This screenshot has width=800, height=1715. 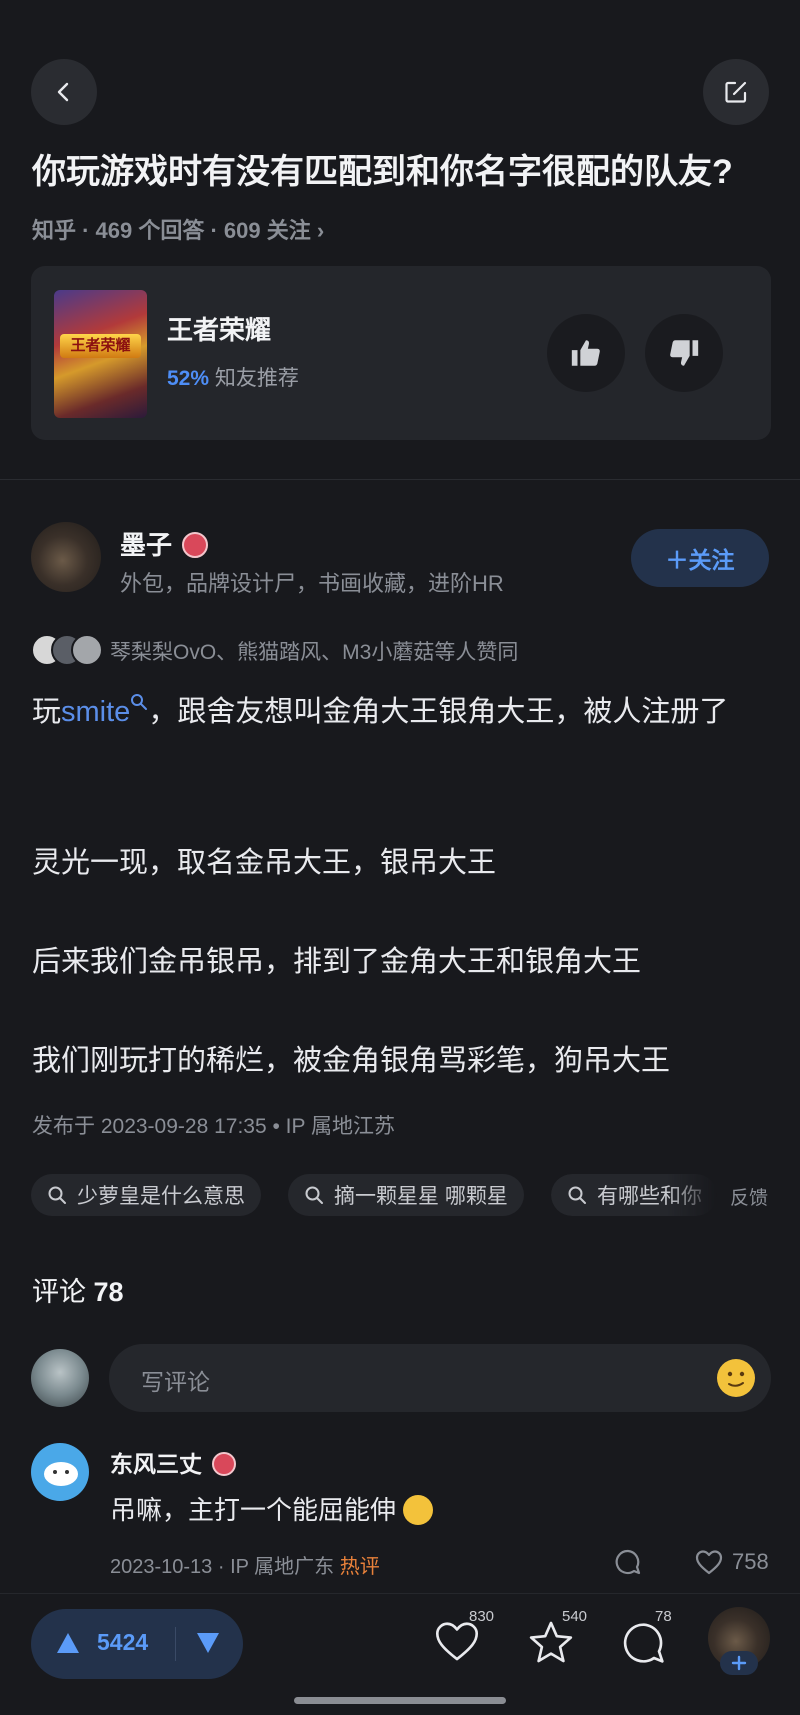 I want to click on back-button, so click(x=64, y=92).